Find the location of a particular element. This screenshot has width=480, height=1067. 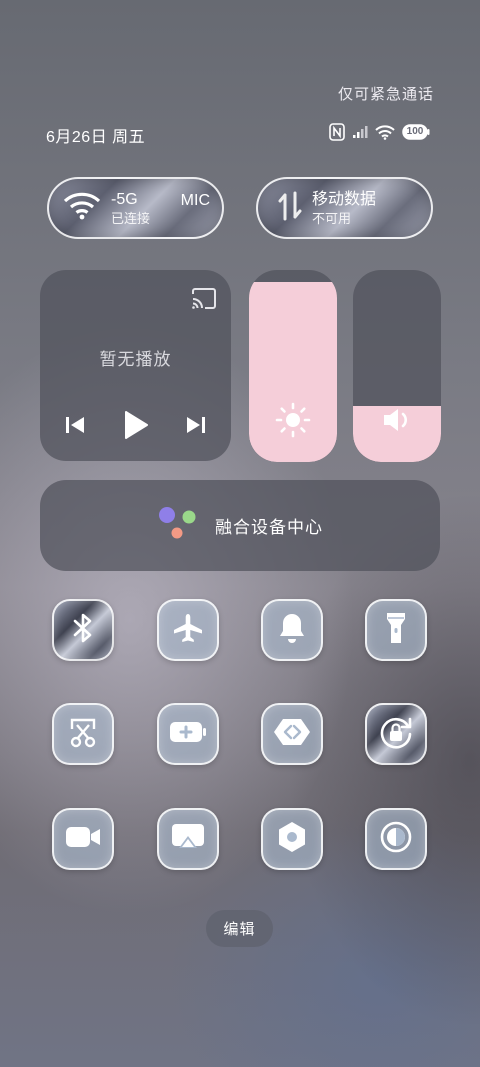

device-center-label: 融合设备中心 is located at coordinates (269, 527).